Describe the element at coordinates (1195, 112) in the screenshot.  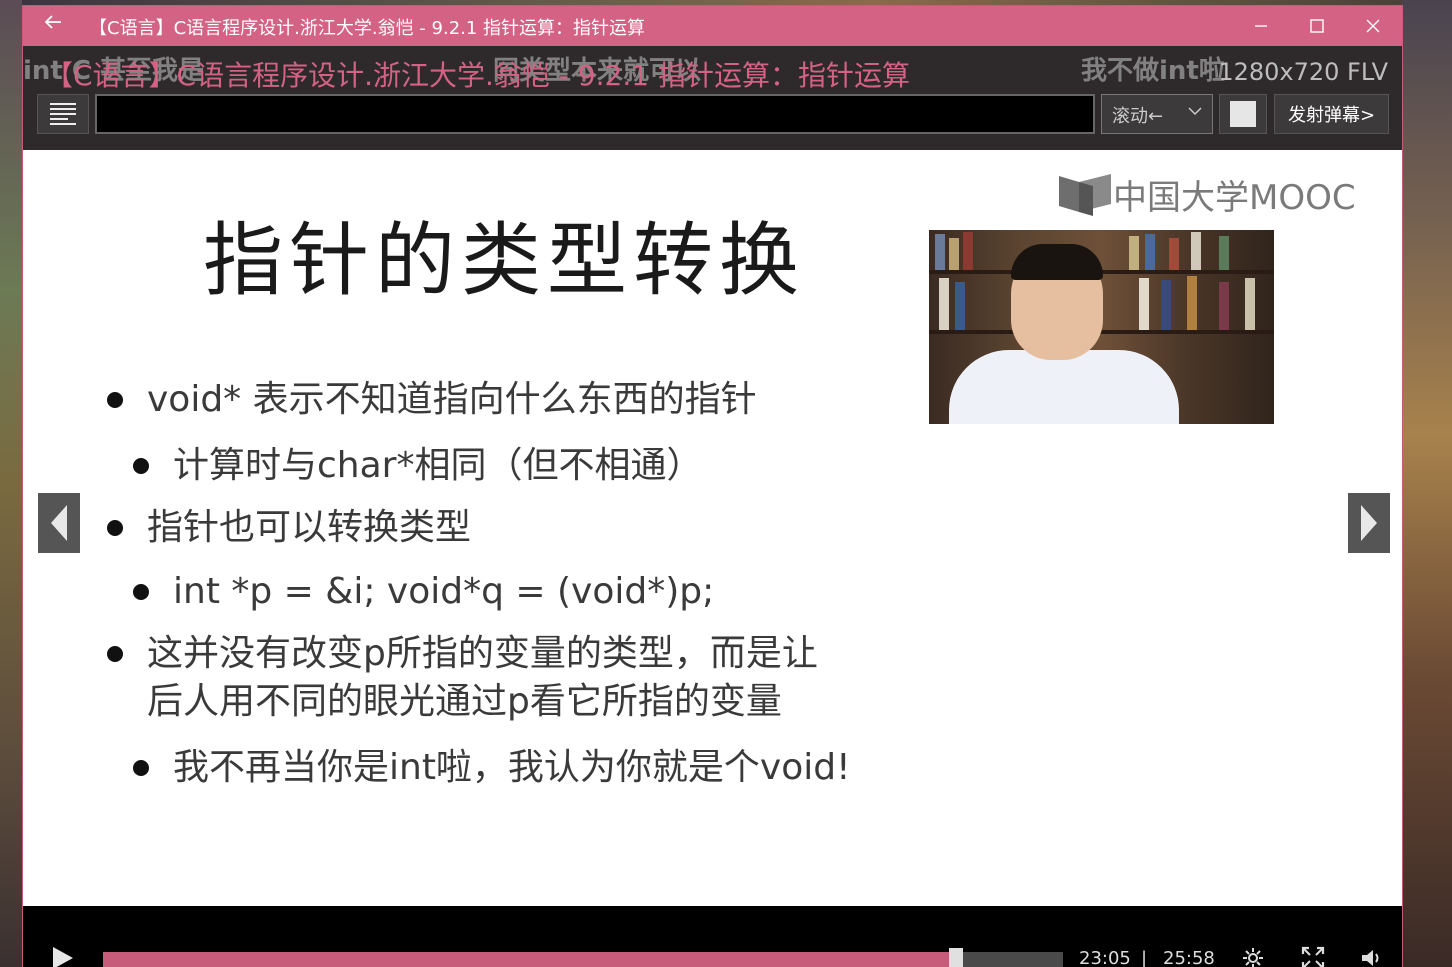
I see `chevron-down-icon` at that location.